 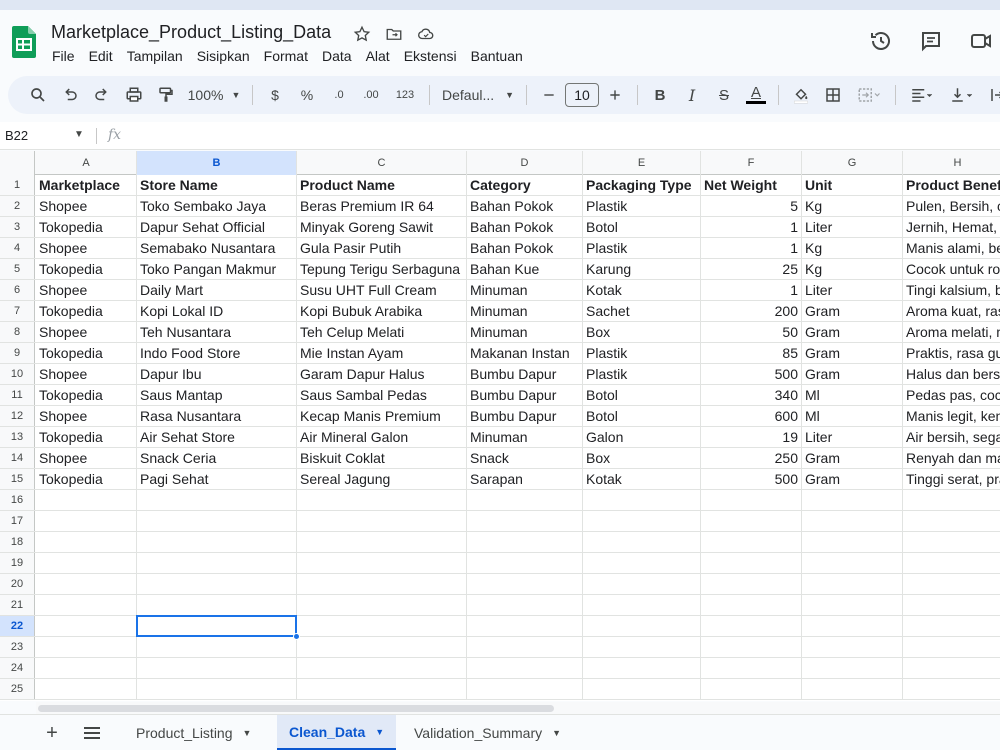 I want to click on cell-g18, so click(x=852, y=542).